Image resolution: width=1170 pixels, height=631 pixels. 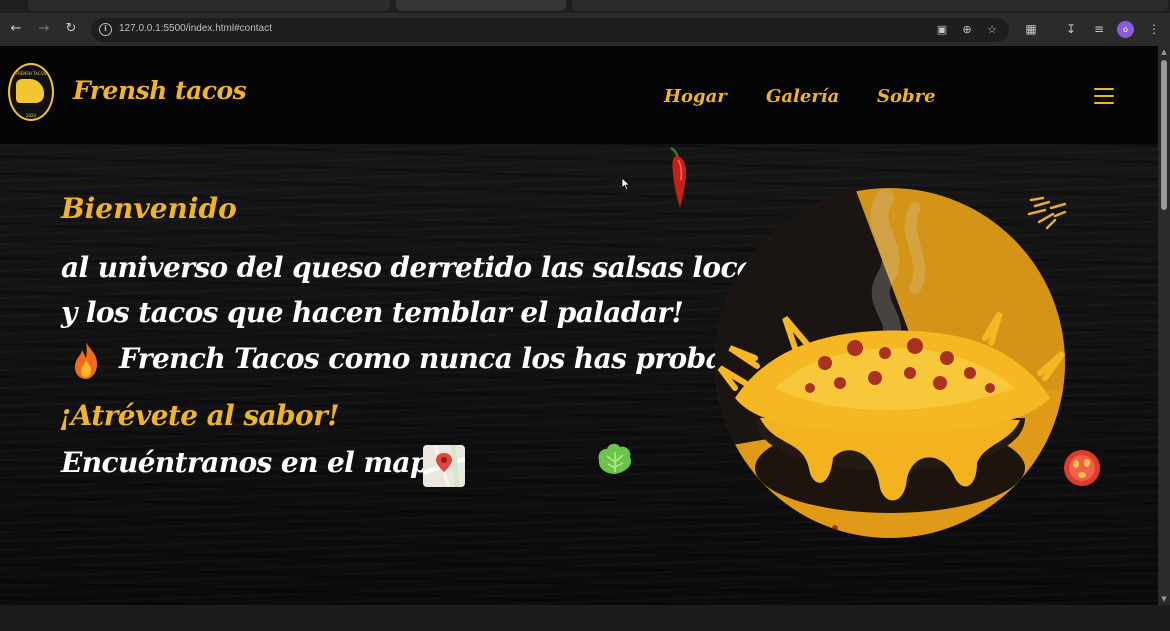 What do you see at coordinates (195, 28) in the screenshot?
I see `url-text: 127.0.0.1:5500/index.html#contact` at bounding box center [195, 28].